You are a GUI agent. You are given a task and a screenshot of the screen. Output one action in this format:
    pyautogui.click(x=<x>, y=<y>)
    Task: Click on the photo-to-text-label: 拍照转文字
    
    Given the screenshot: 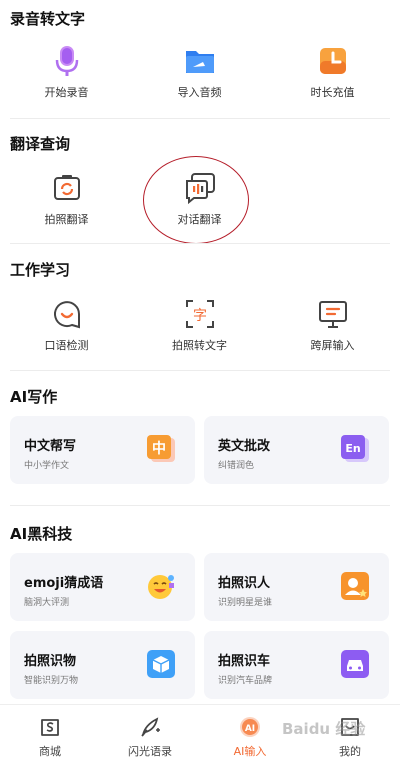 What is the action you would take?
    pyautogui.click(x=199, y=345)
    